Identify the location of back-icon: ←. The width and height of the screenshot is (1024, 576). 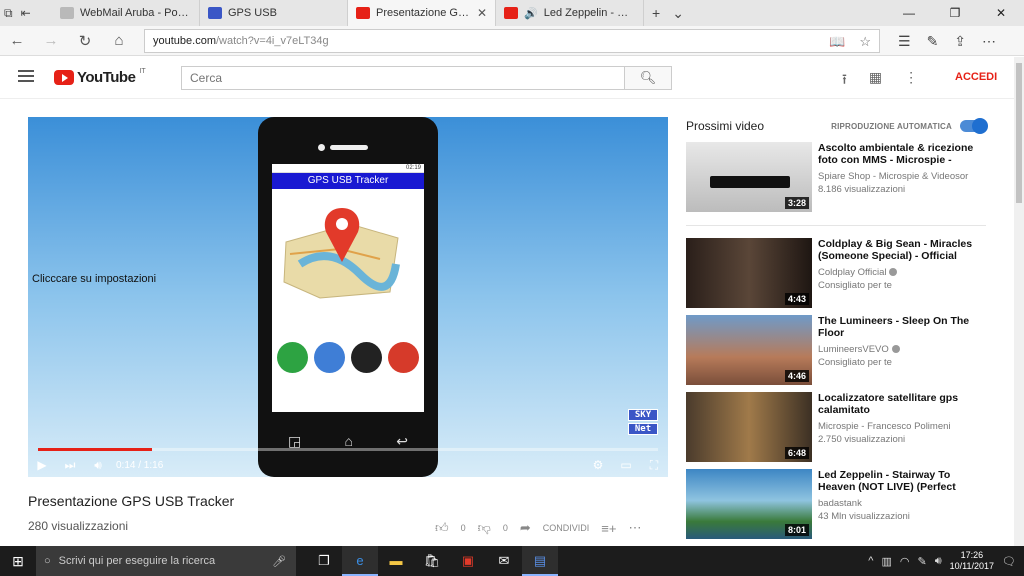
(17, 40).